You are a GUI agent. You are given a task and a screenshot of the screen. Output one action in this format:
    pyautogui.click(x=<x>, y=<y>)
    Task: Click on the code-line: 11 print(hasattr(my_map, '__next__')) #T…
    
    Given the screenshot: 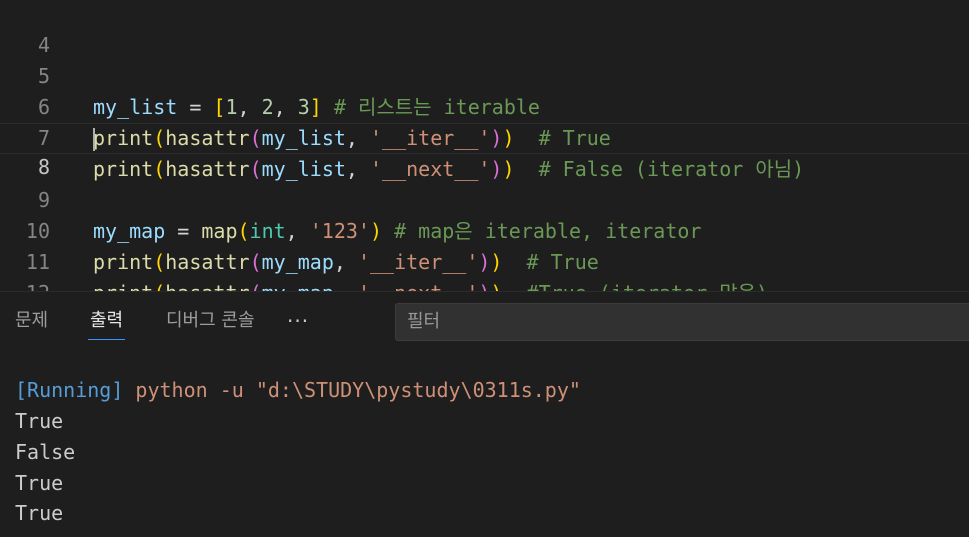 What is the action you would take?
    pyautogui.click(x=484, y=253)
    